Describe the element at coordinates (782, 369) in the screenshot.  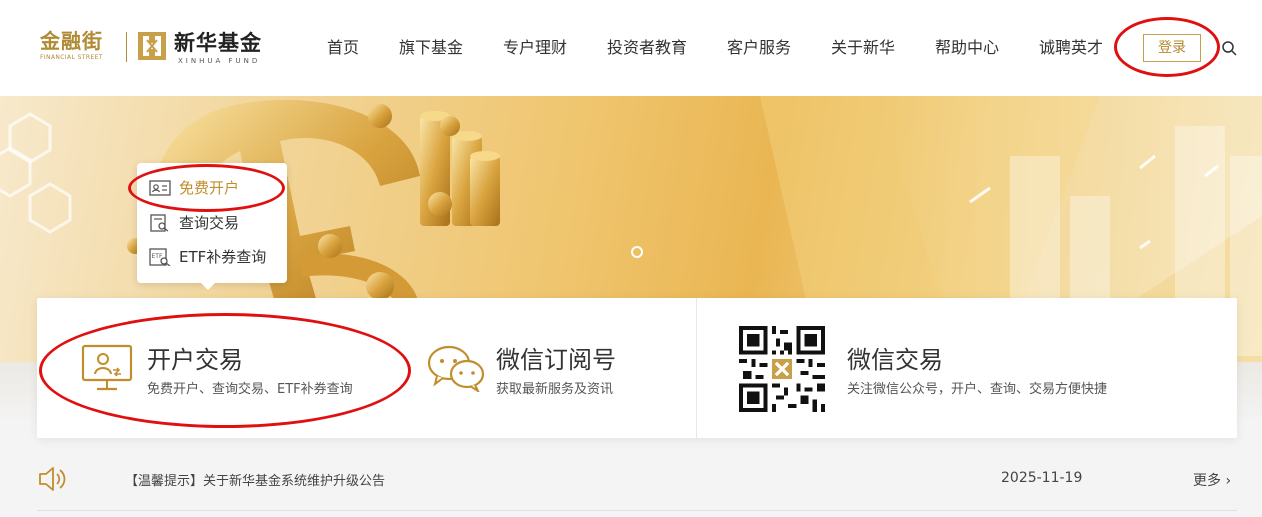
I see `qr-code-icon` at that location.